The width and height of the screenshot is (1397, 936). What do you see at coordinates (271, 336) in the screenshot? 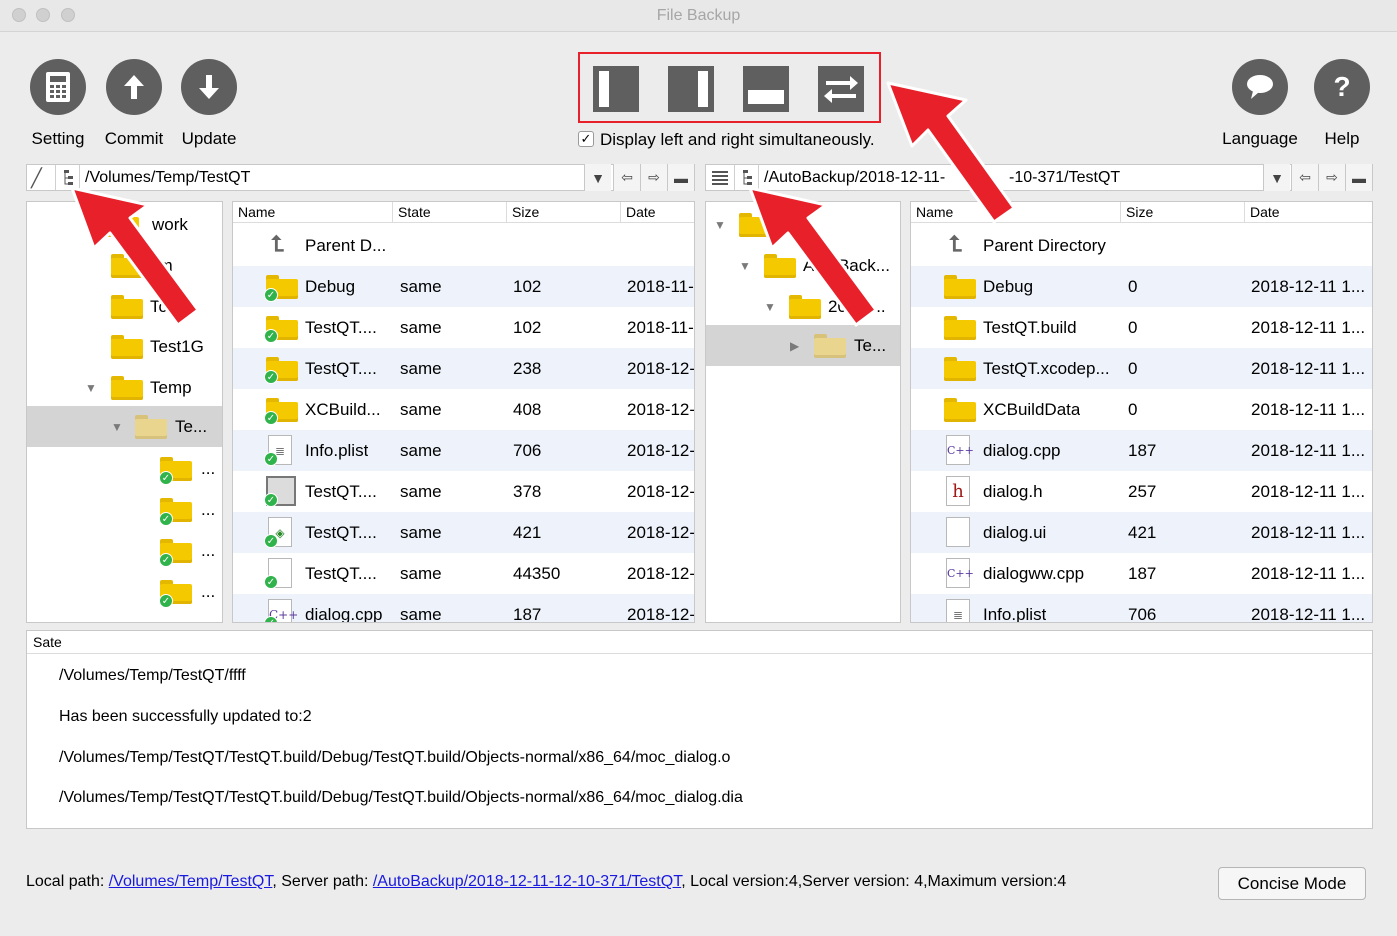
I see `check-badge-icon: ✓` at bounding box center [271, 336].